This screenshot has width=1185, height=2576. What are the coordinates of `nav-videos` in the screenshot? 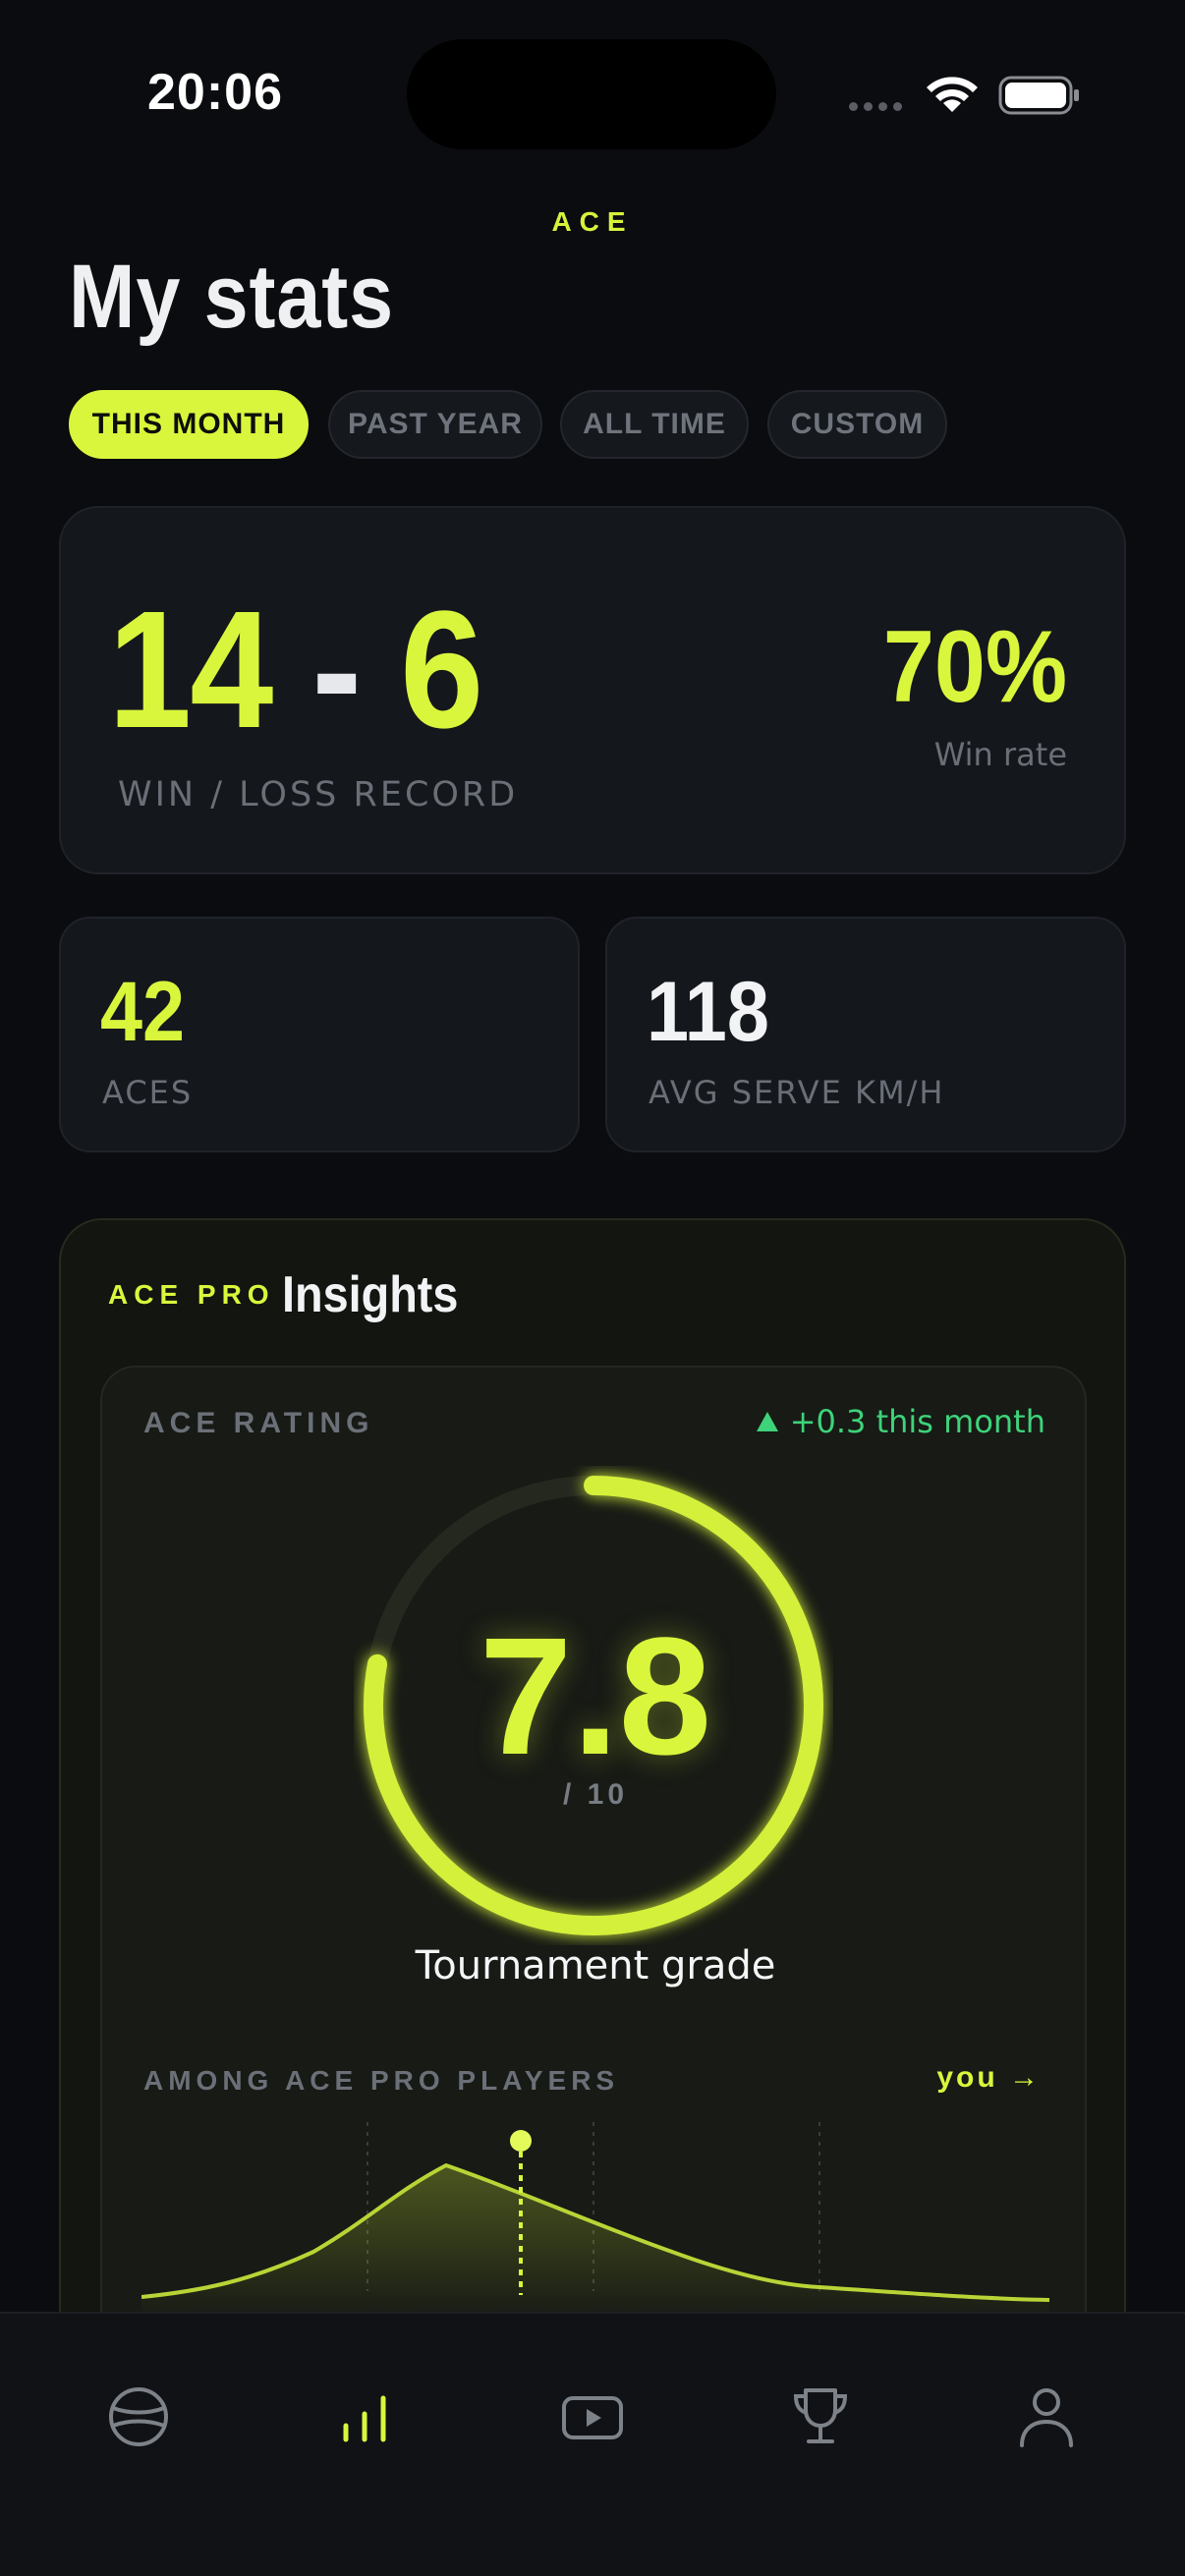 It's located at (592, 2416).